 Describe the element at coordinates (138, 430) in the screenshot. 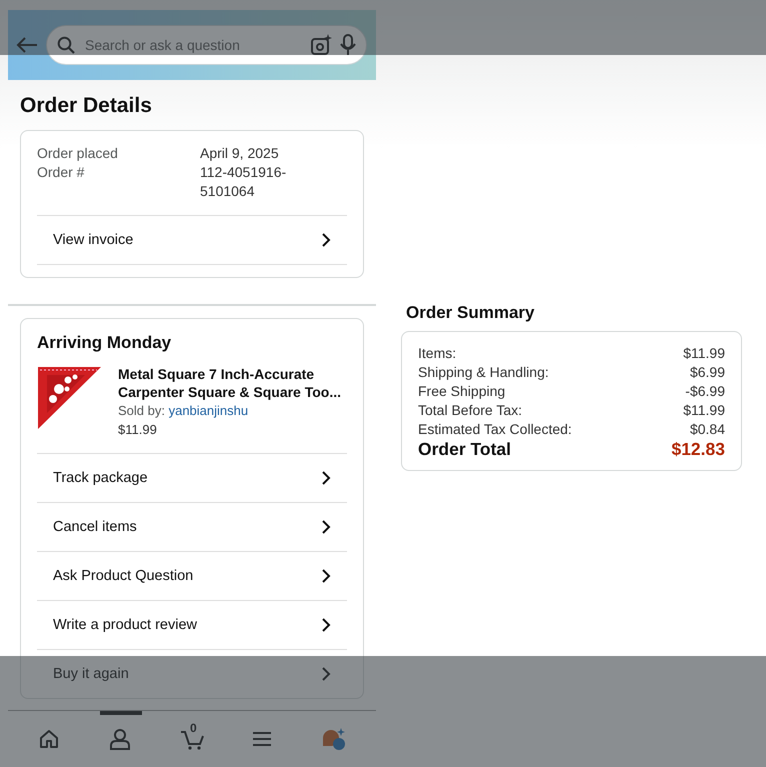

I see `product-price: $11.99` at that location.